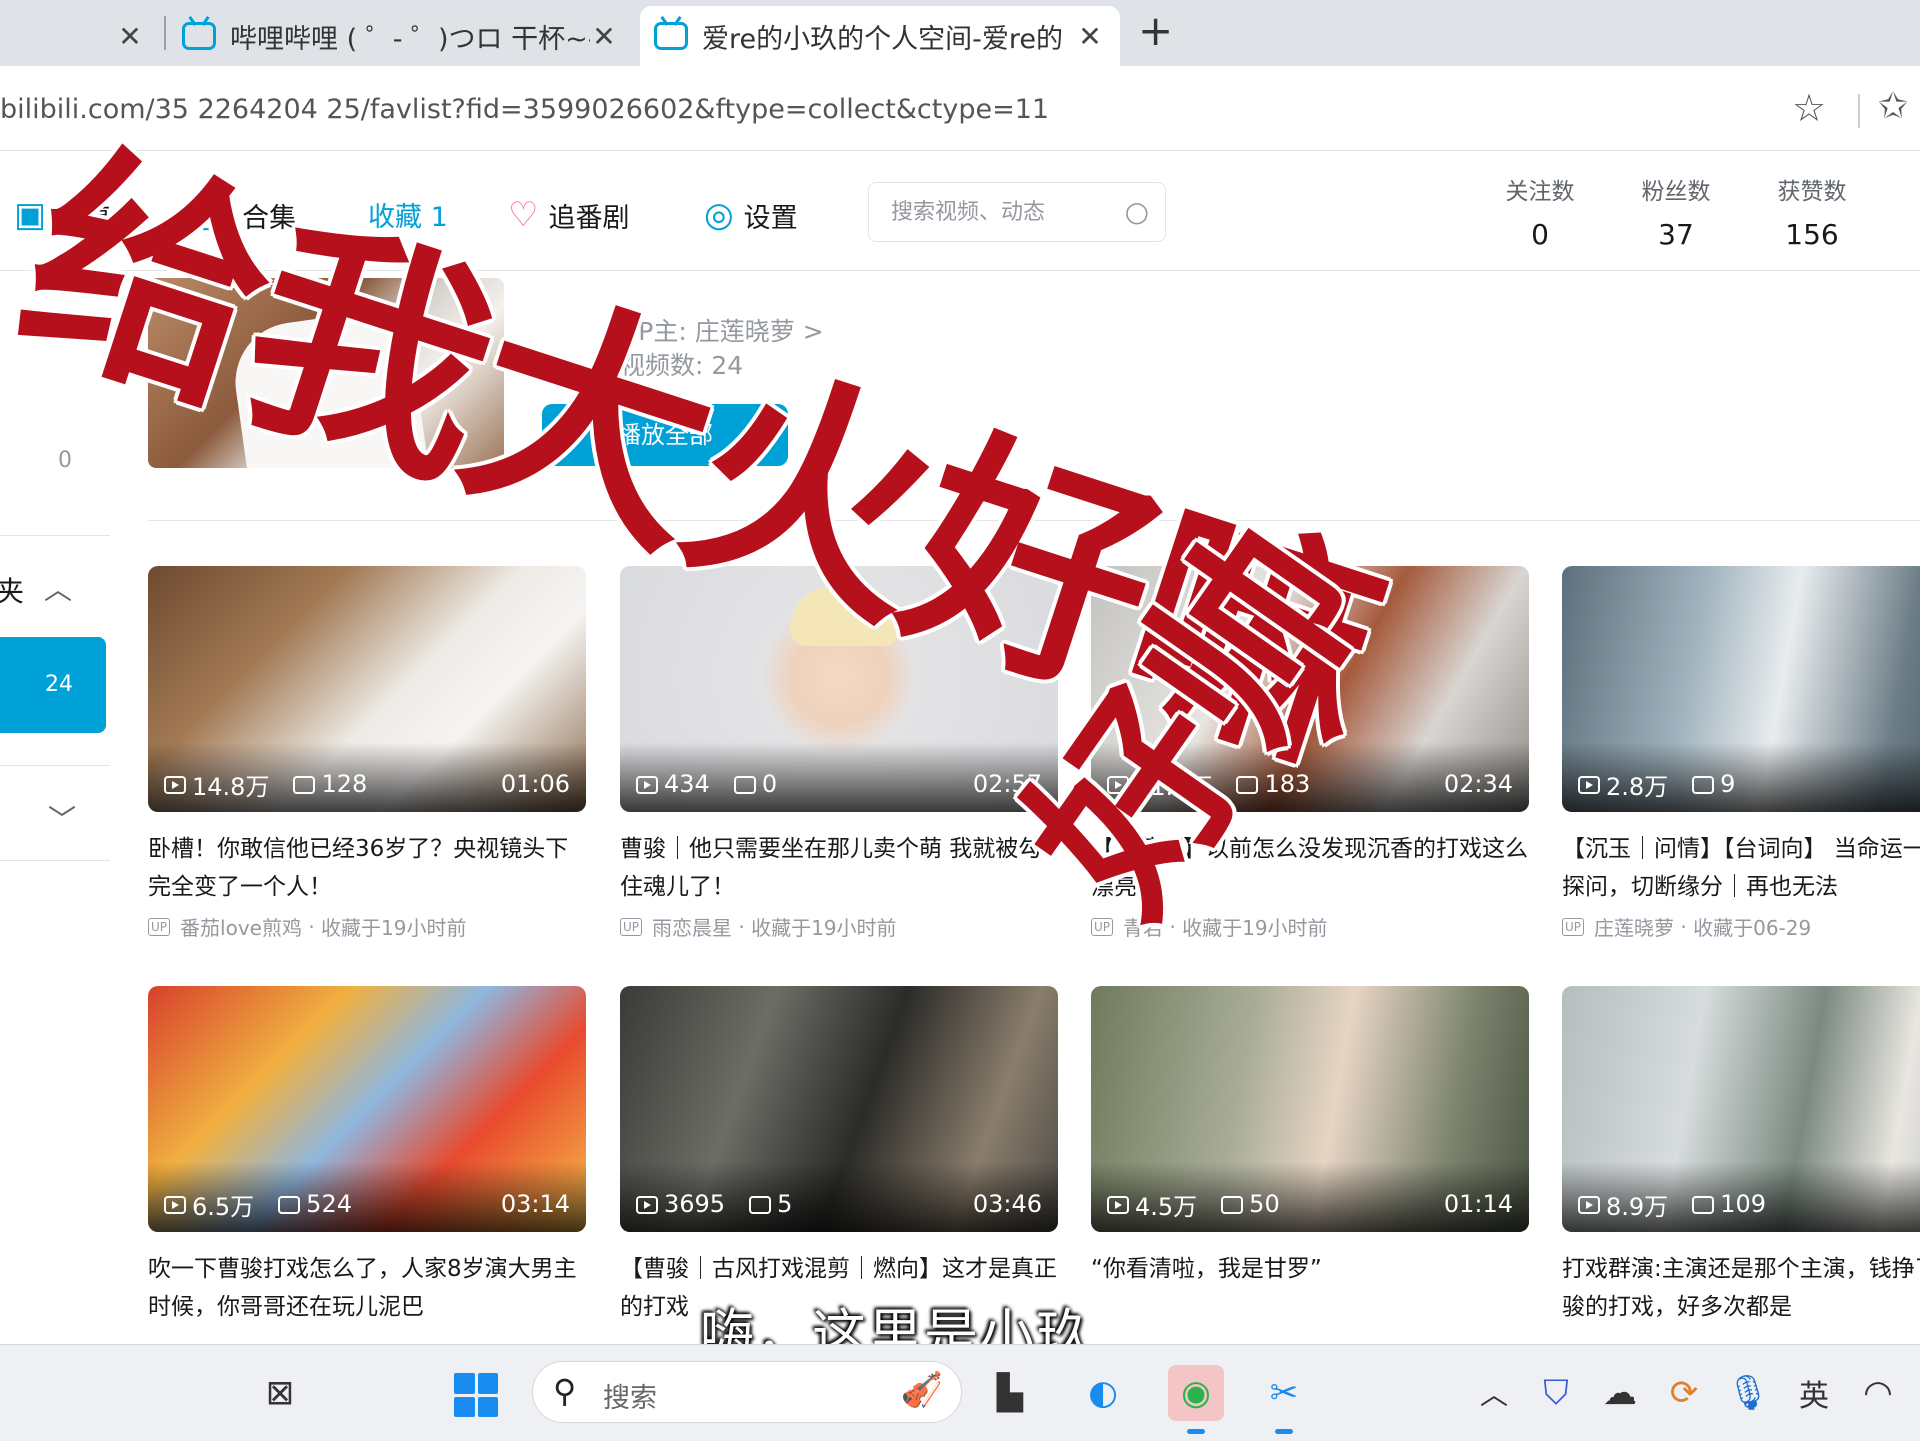 The height and width of the screenshot is (1441, 1920). What do you see at coordinates (1620, 1393) in the screenshot?
I see `cloud-icon: ☁` at bounding box center [1620, 1393].